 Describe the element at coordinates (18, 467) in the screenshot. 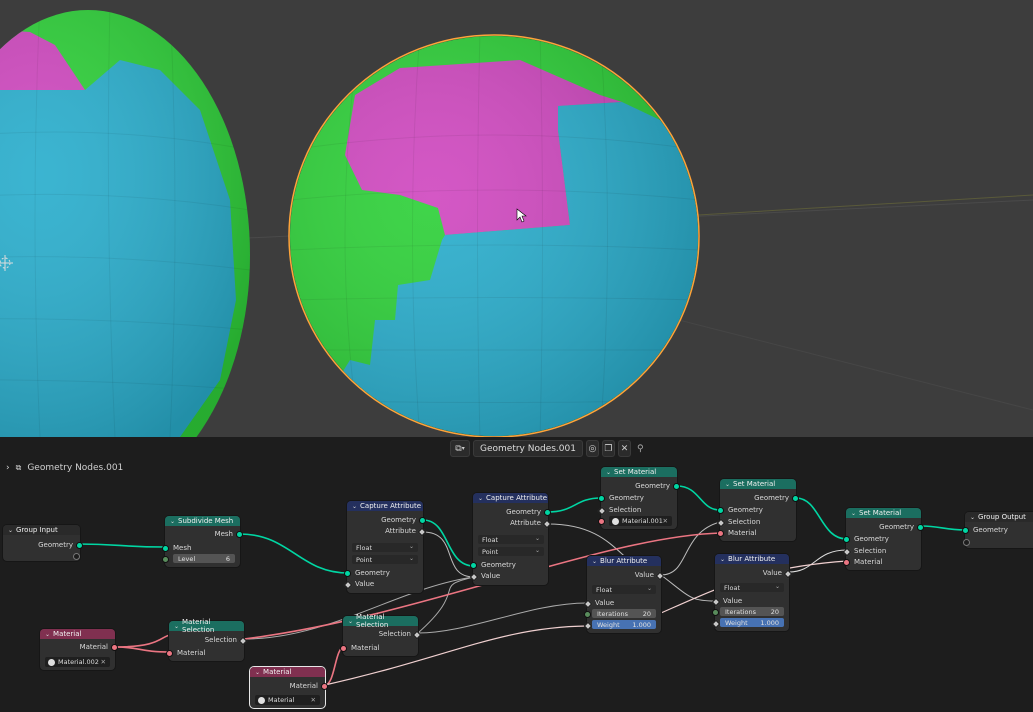

I see `node-tree-icon: ⧉` at that location.